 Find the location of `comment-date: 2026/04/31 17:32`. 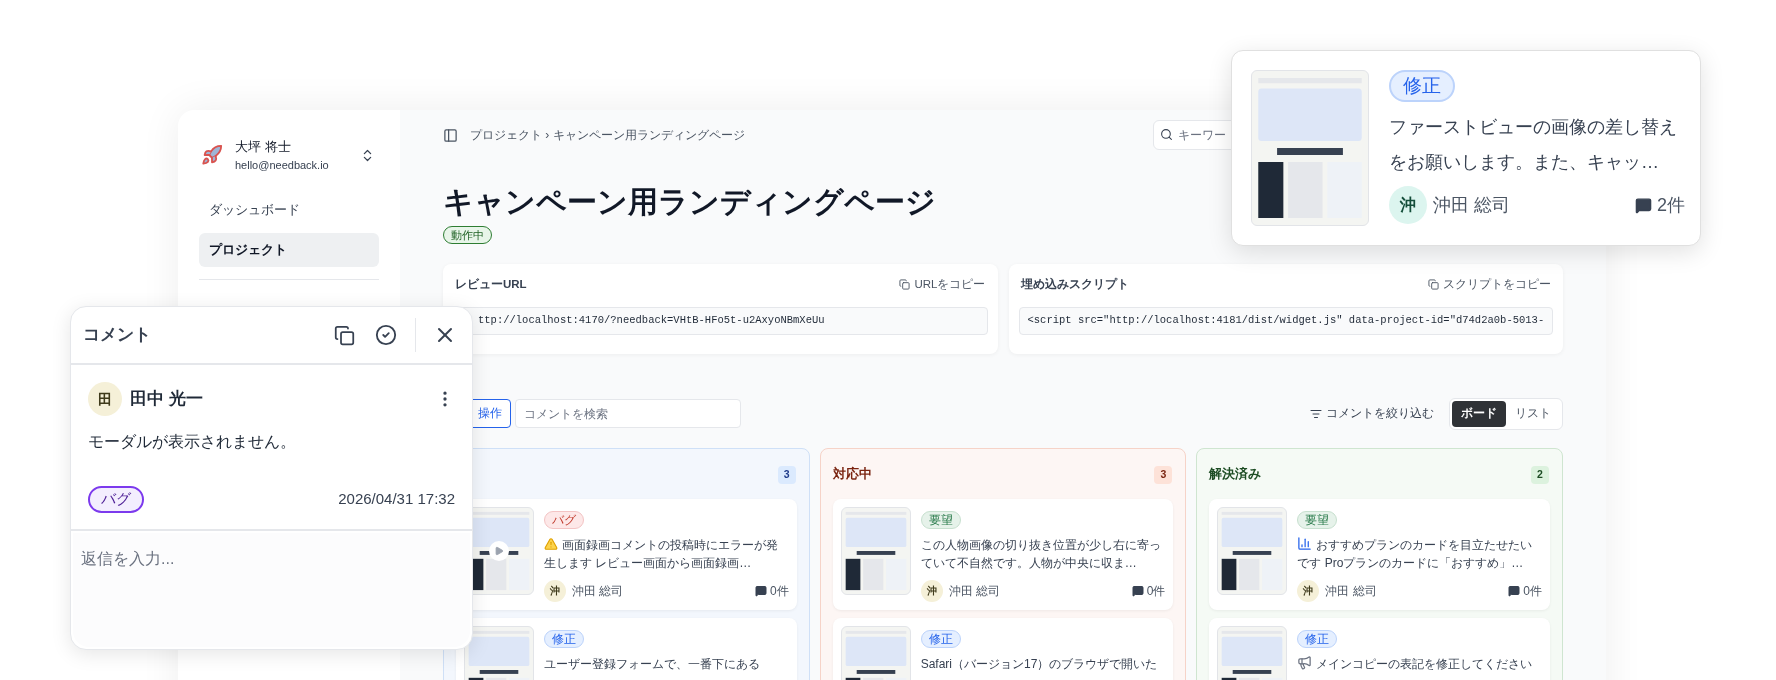

comment-date: 2026/04/31 17:32 is located at coordinates (396, 499).